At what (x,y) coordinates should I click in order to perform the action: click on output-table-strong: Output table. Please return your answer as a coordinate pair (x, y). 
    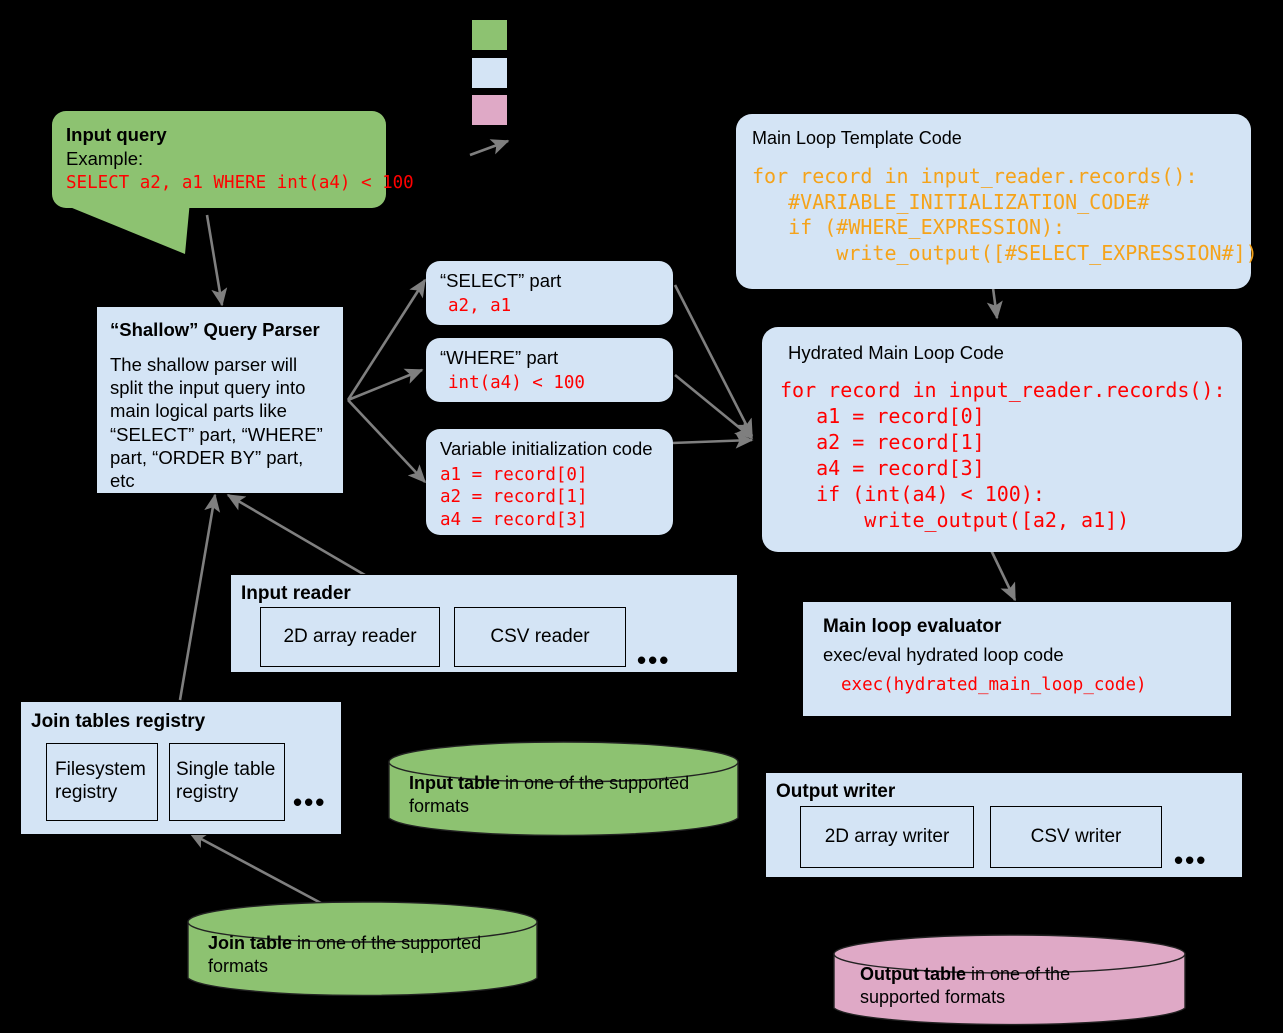
    Looking at the image, I should click on (913, 974).